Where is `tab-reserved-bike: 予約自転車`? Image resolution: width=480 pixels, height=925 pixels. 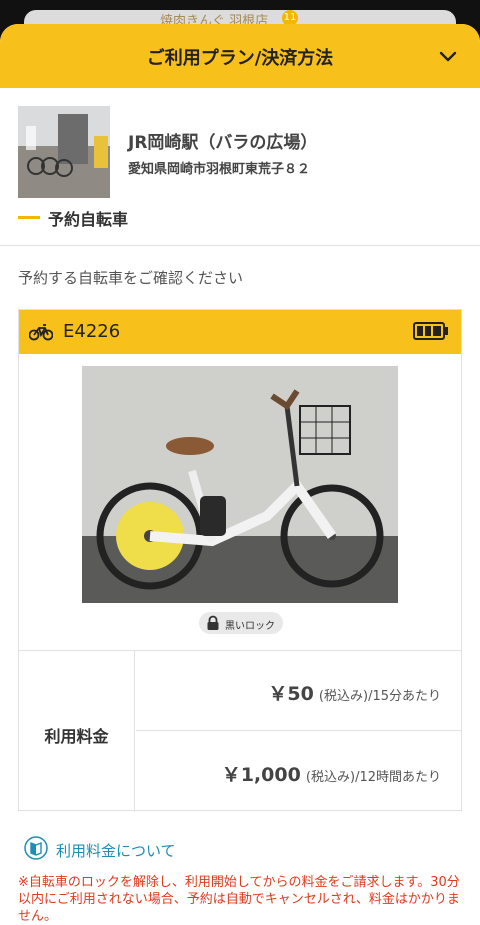
tab-reserved-bike: 予約自転車 is located at coordinates (88, 218).